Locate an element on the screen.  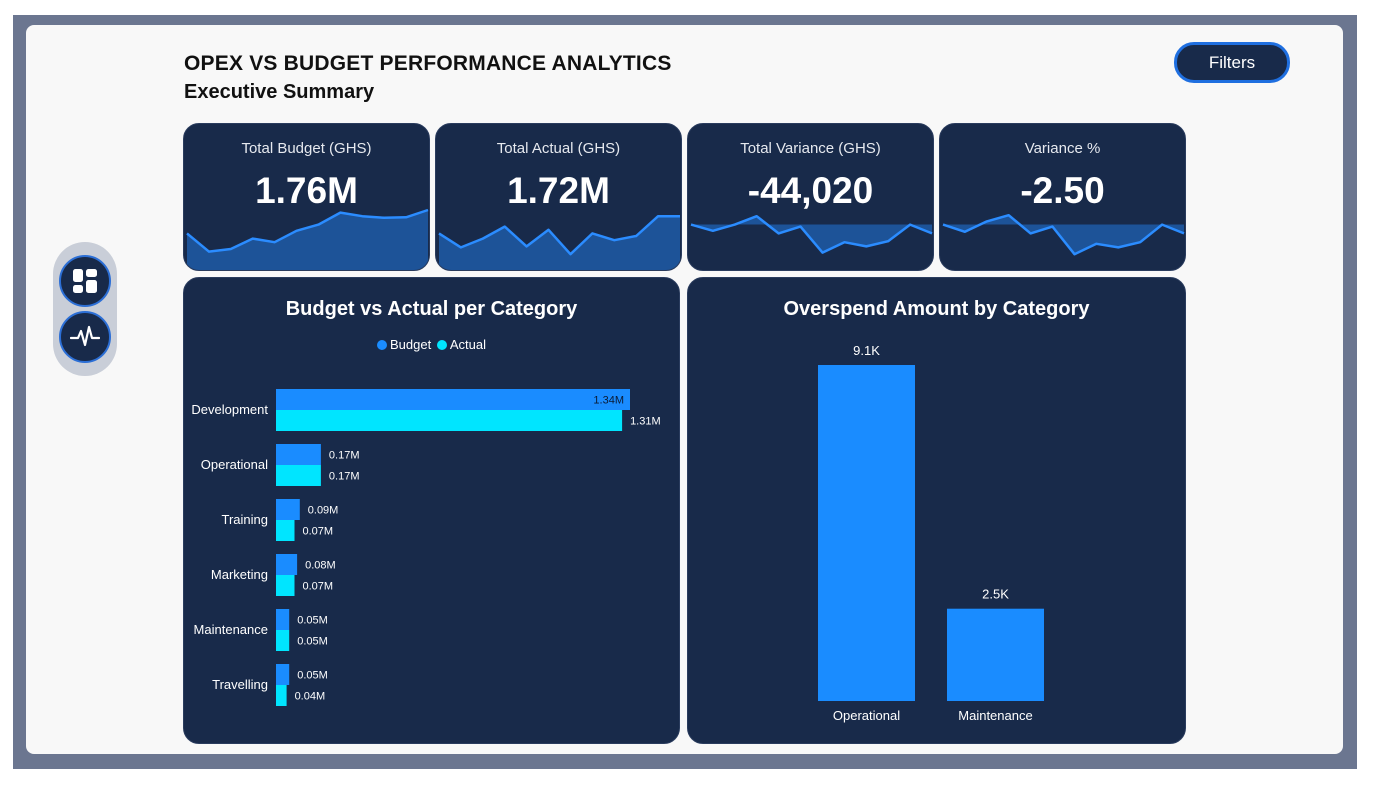
filters-button: Filters is located at coordinates (1232, 62).